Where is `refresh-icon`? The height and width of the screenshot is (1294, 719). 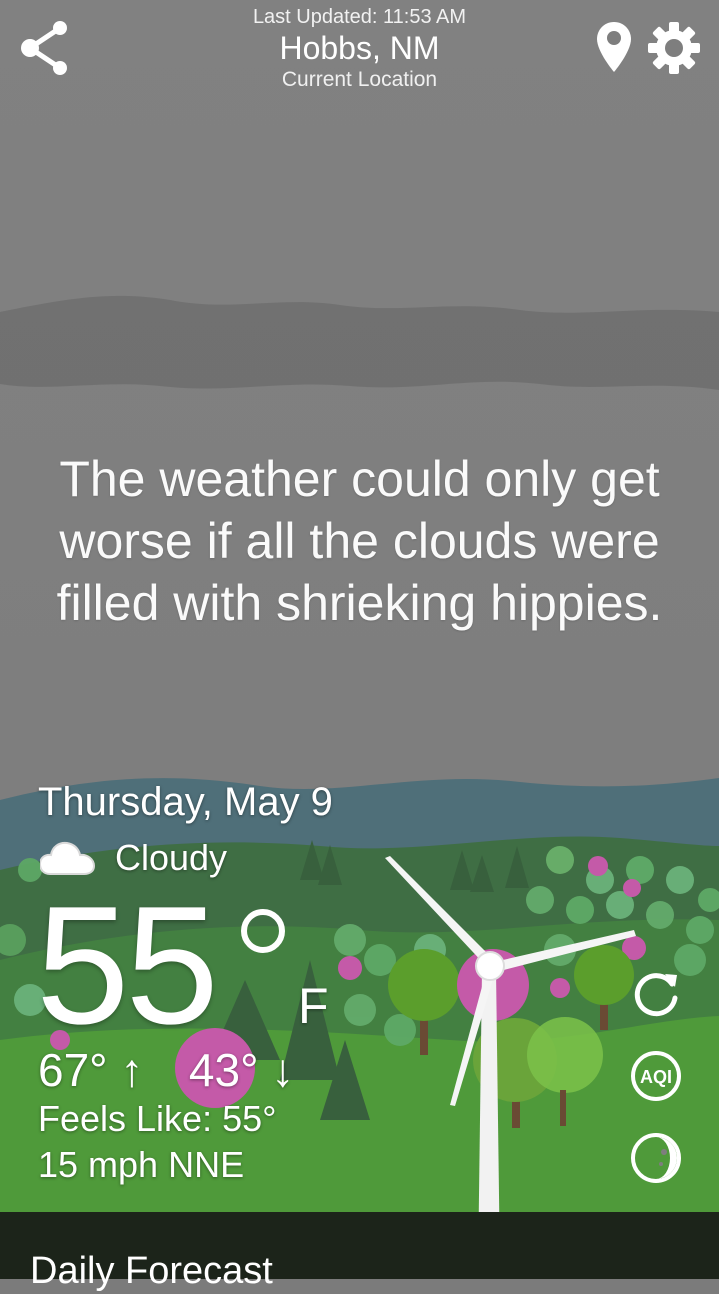 refresh-icon is located at coordinates (656, 995).